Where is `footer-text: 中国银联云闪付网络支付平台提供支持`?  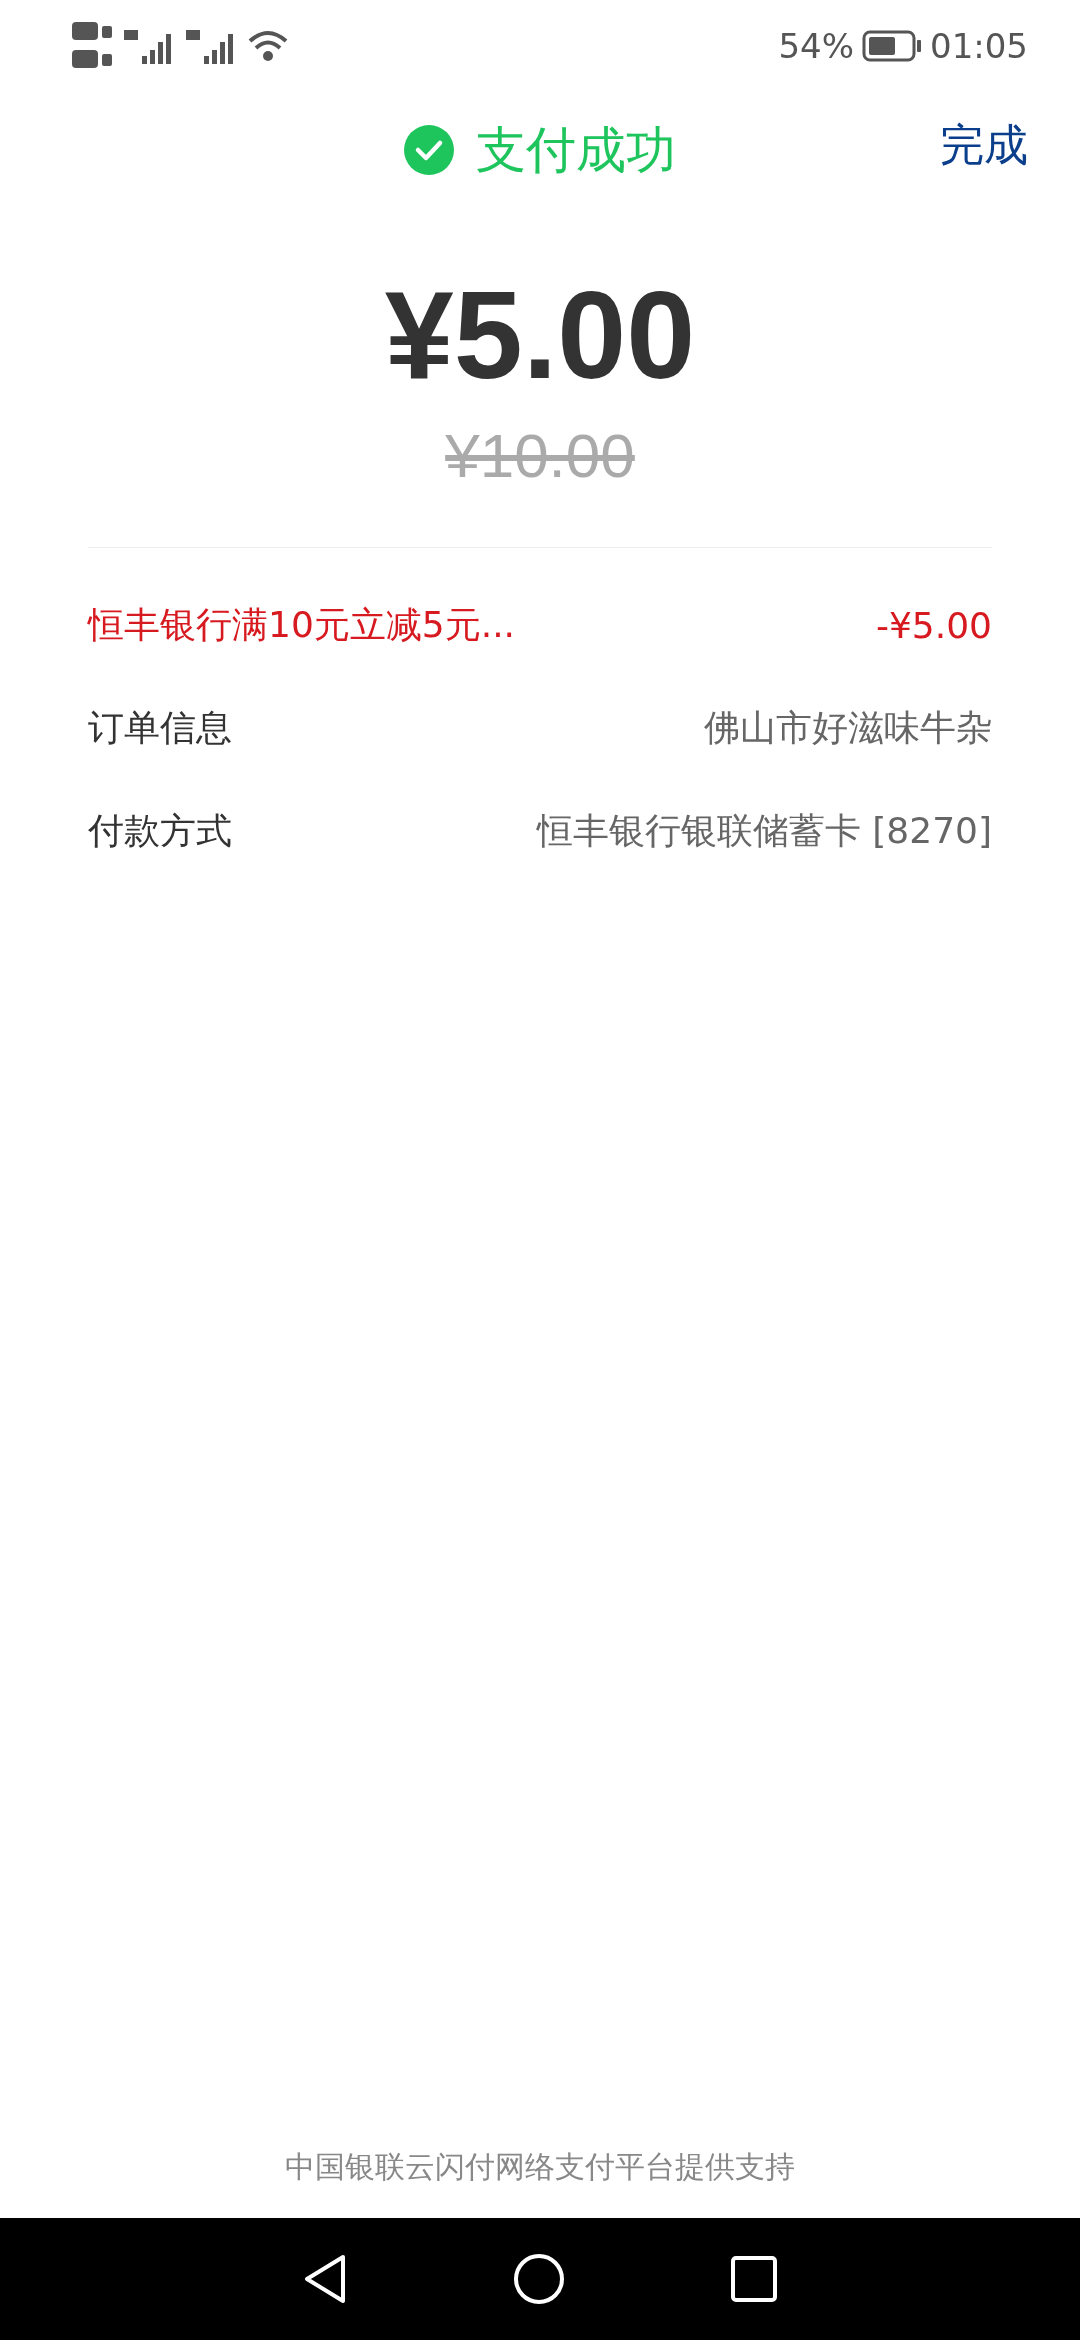
footer-text: 中国银联云闪付网络支付平台提供支持 is located at coordinates (540, 2167).